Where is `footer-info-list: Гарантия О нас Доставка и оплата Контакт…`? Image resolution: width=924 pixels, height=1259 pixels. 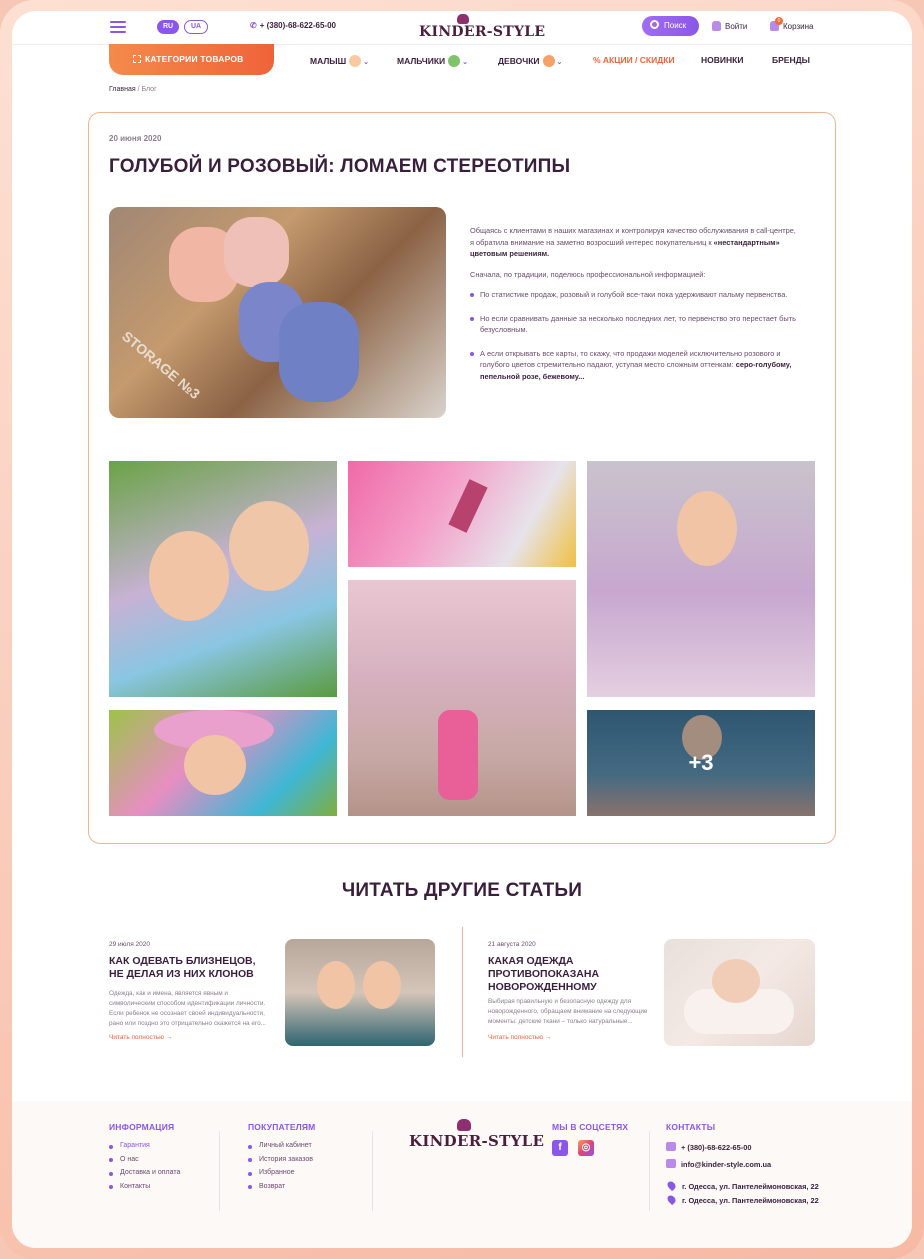
footer-info-list: Гарантия О нас Доставка и оплата Контакт… is located at coordinates (144, 1169).